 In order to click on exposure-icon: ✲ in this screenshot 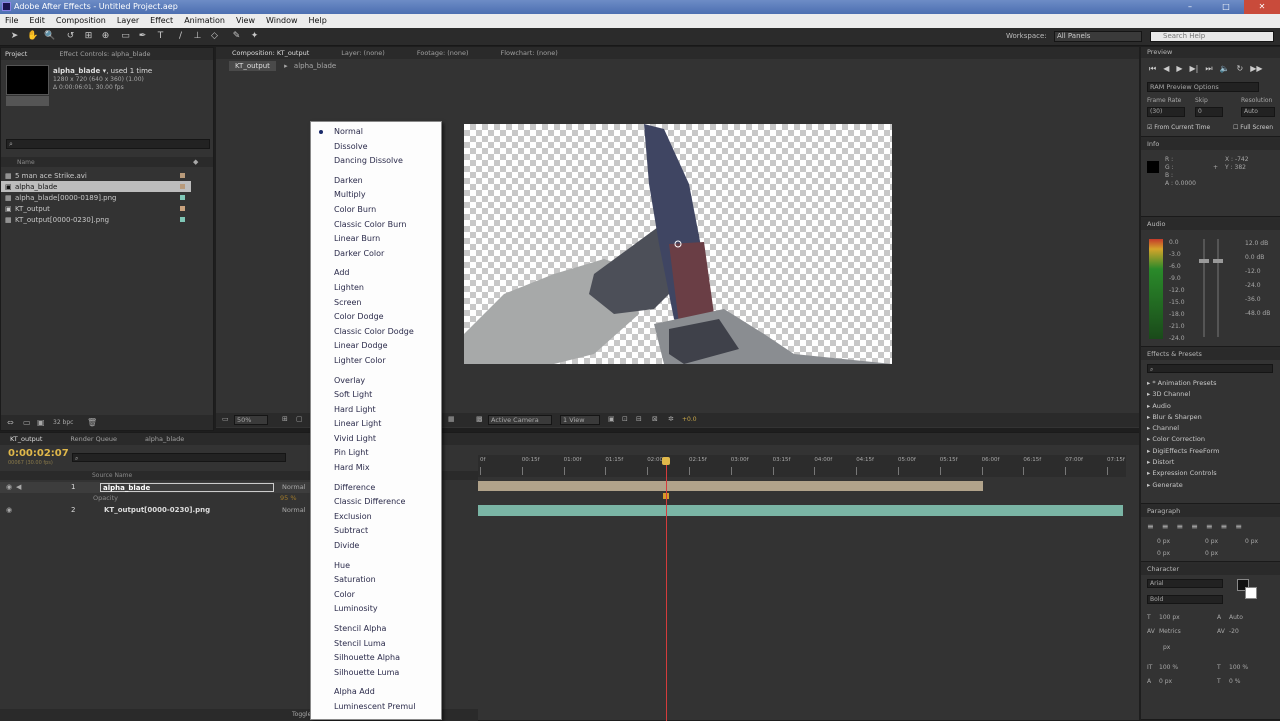, I will do `click(671, 419)`.